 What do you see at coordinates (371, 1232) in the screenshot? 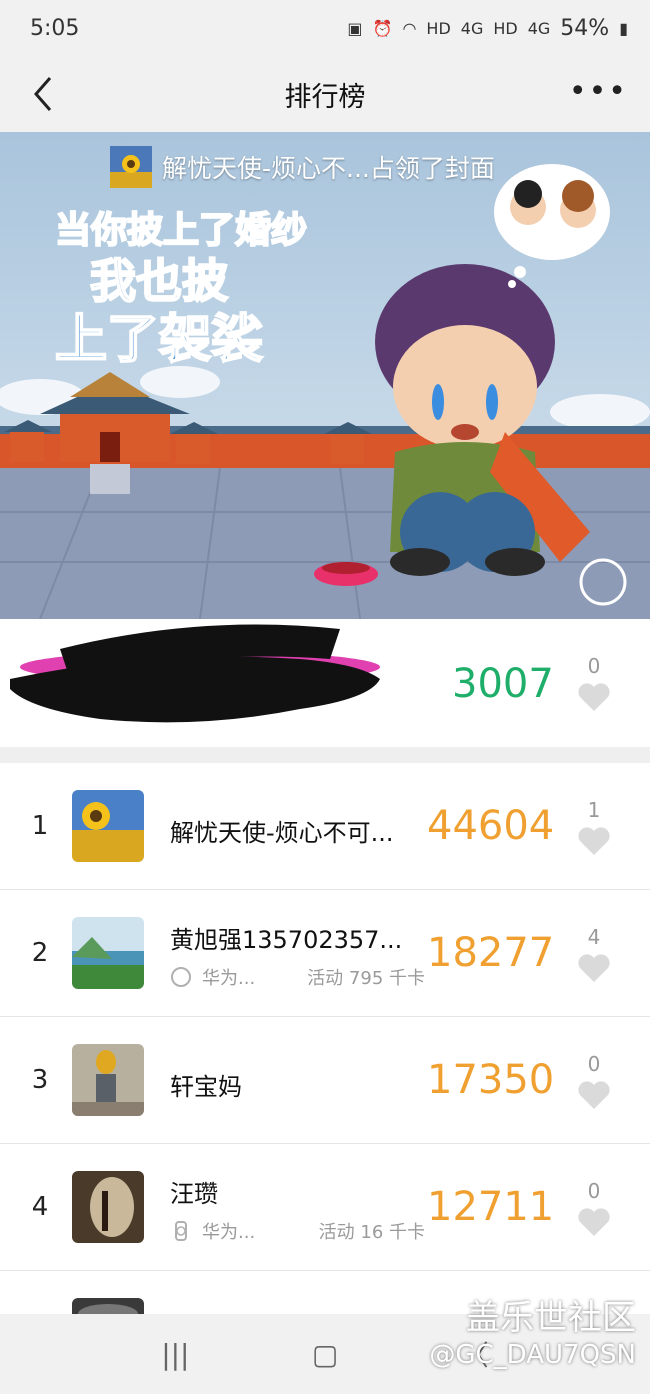
I see `activity-calories: 活动 16 千卡` at bounding box center [371, 1232].